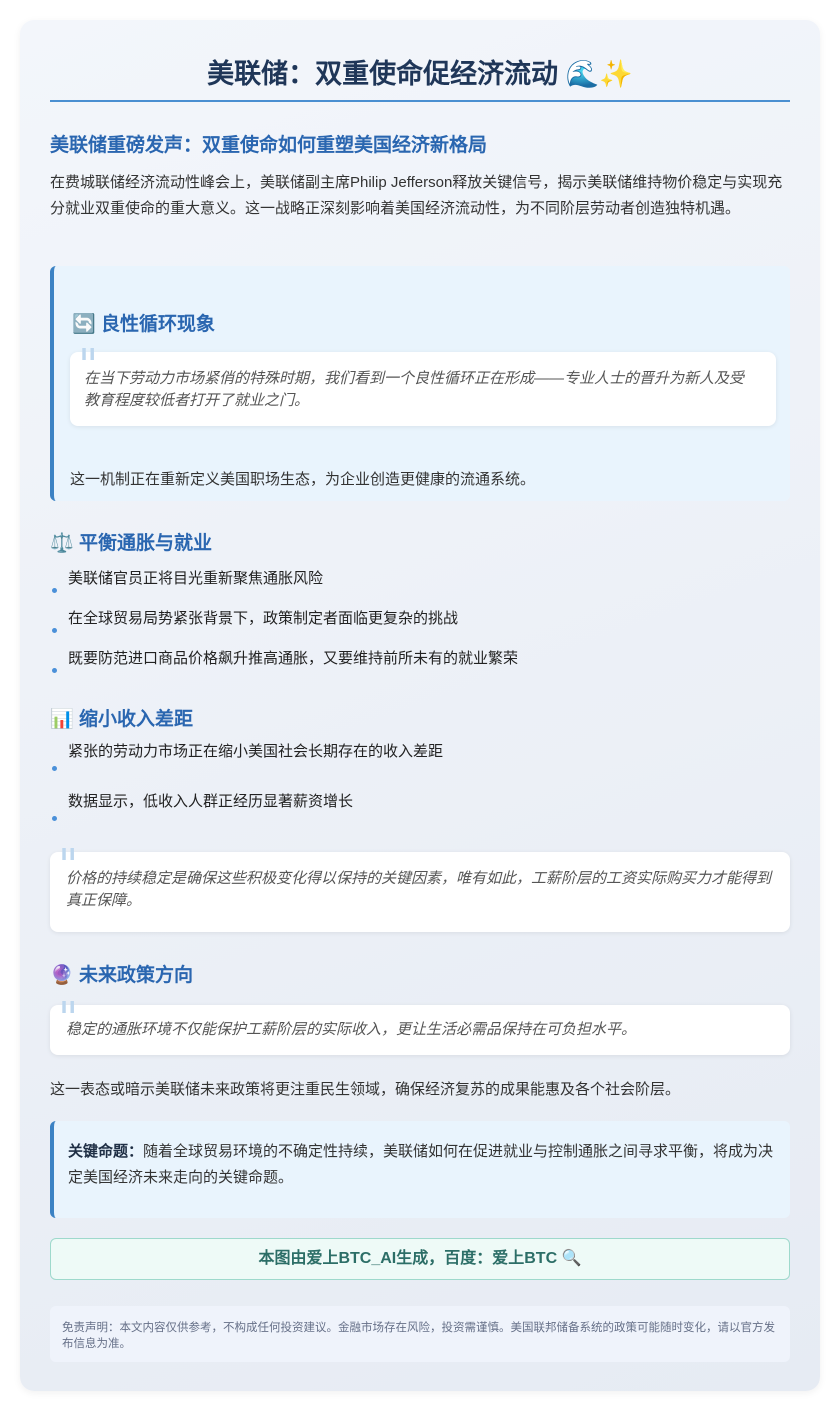 The image size is (840, 1411). Describe the element at coordinates (599, 74) in the screenshot. I see `wave-sparkles-icon: 🌊✨` at that location.